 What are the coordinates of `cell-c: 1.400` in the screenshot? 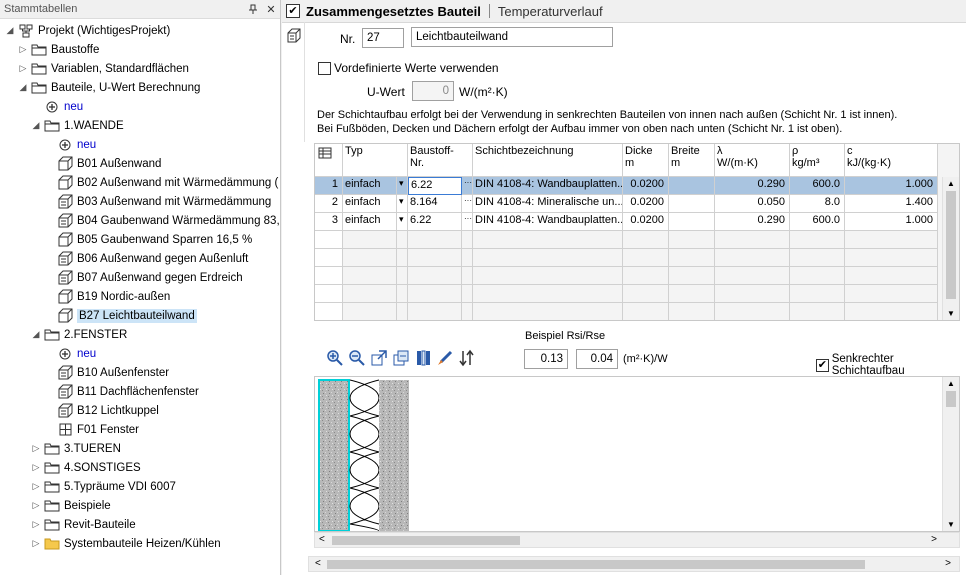 It's located at (891, 204).